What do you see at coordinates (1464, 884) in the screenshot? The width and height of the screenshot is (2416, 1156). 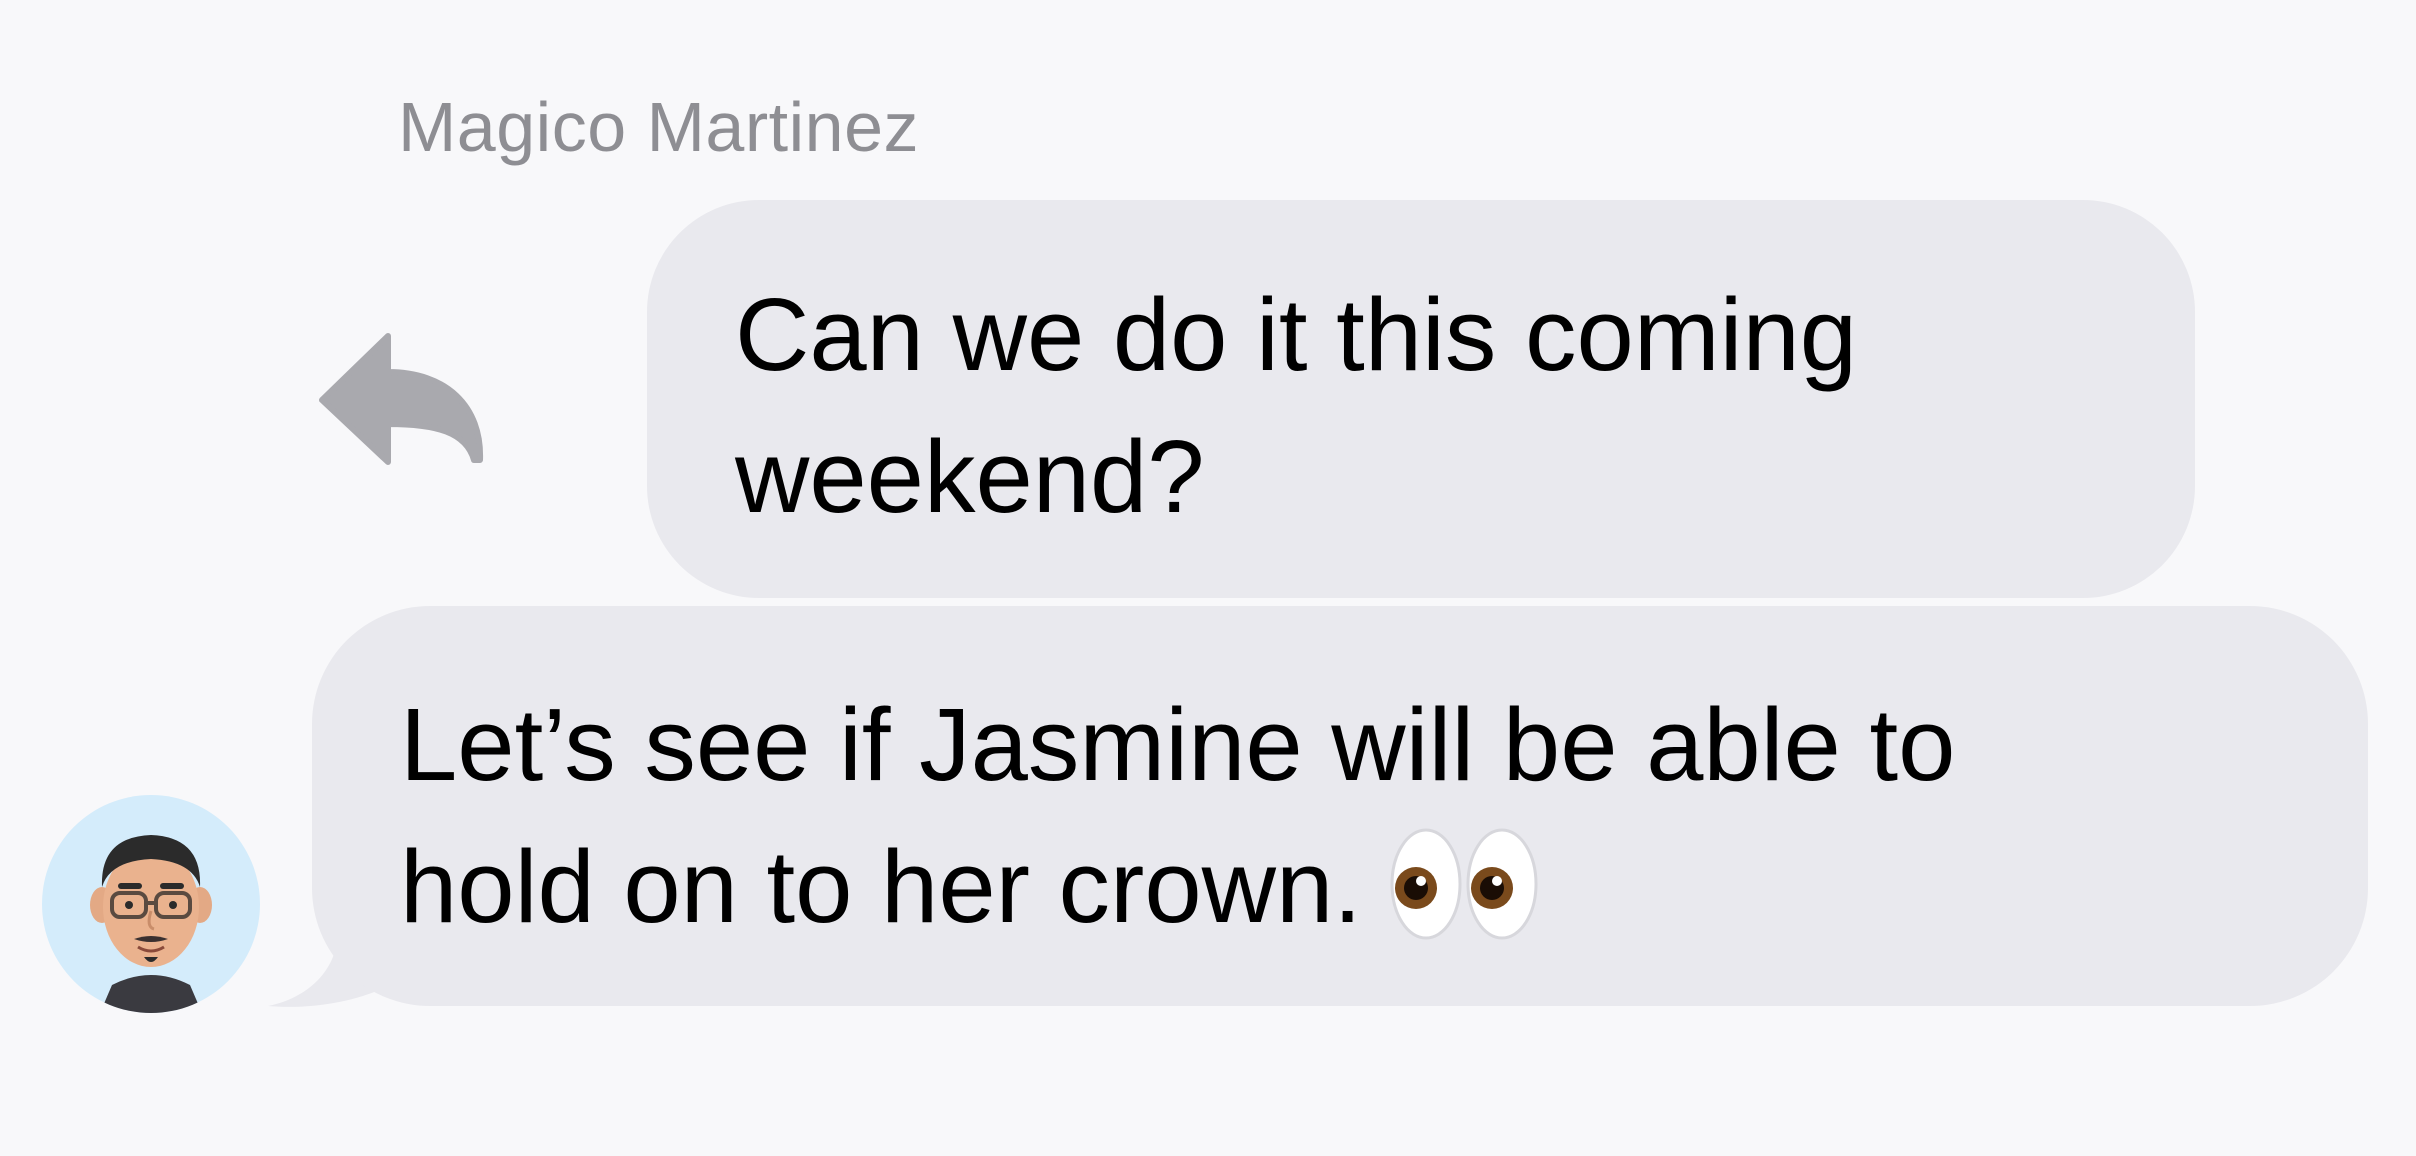 I see `eyes-emoji` at bounding box center [1464, 884].